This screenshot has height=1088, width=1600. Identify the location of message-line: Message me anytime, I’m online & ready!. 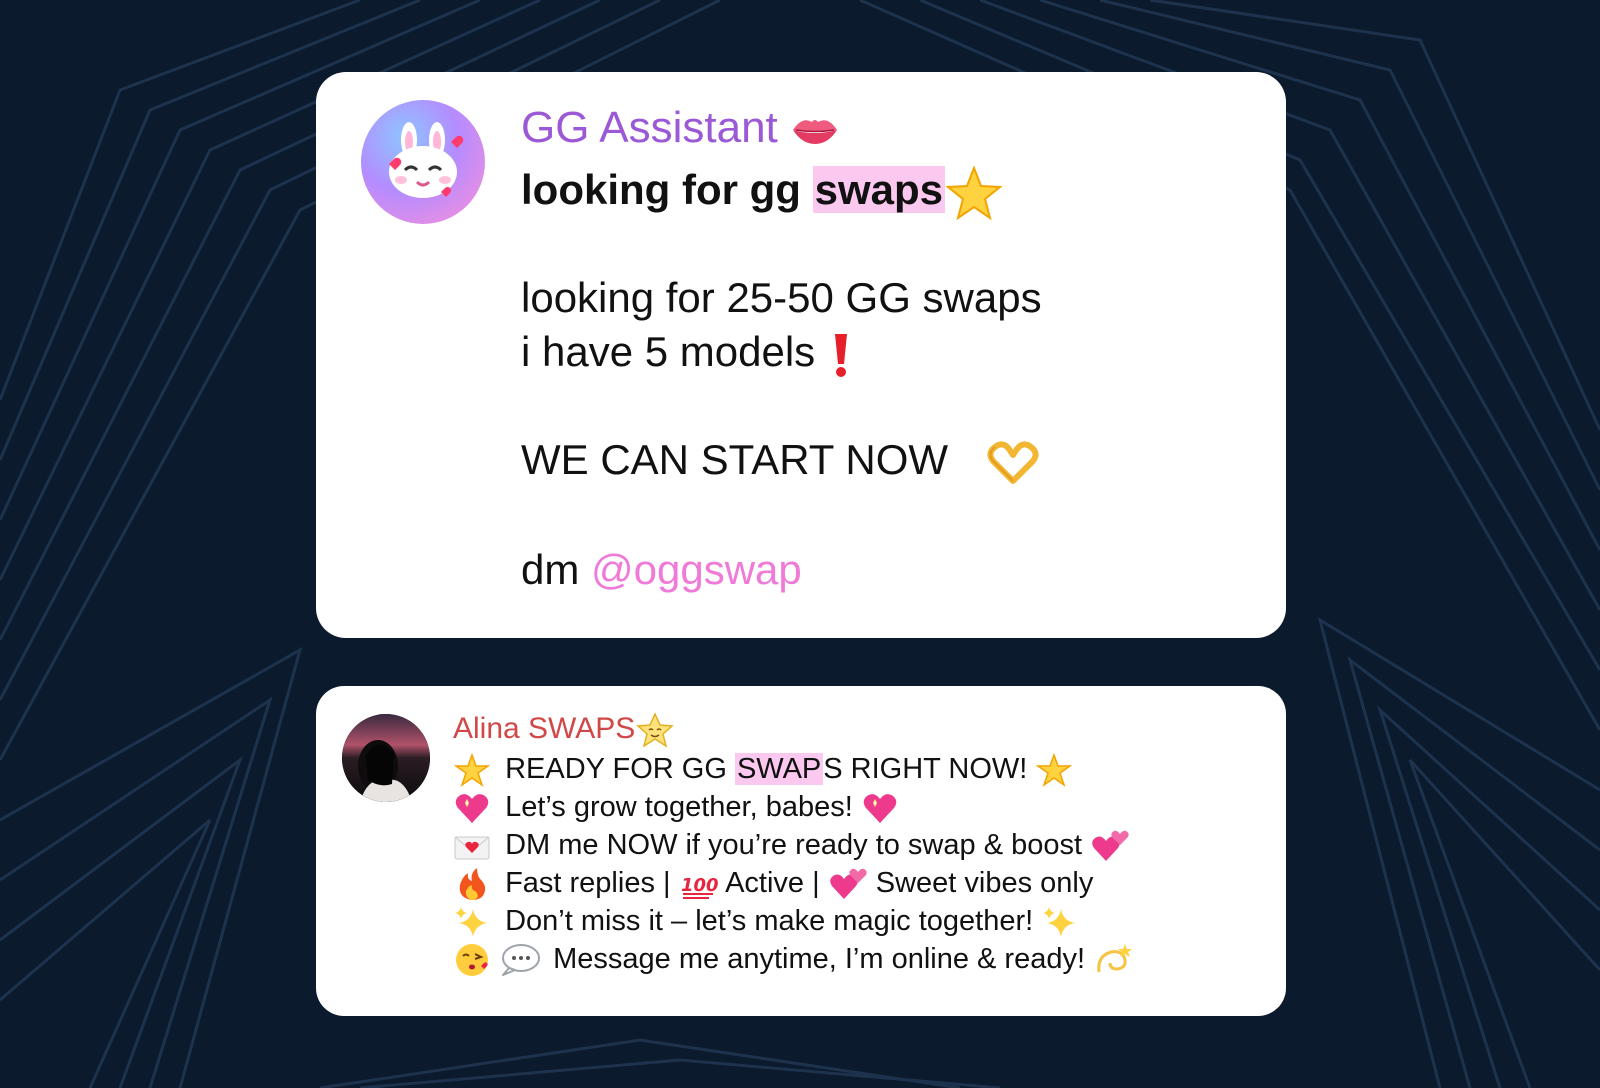
(793, 959).